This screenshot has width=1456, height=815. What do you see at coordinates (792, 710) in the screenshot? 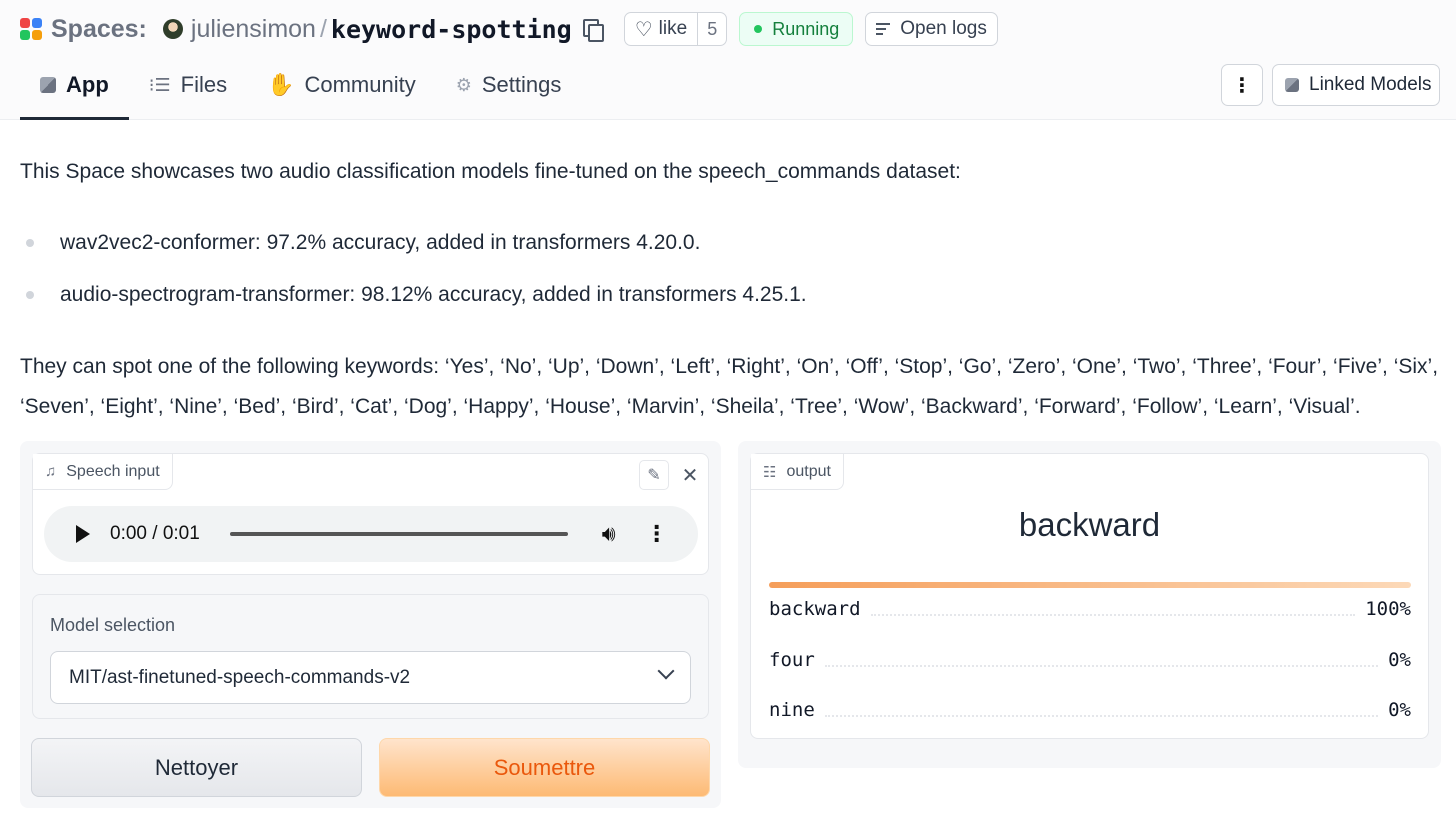
I see `confidence-label: nine` at bounding box center [792, 710].